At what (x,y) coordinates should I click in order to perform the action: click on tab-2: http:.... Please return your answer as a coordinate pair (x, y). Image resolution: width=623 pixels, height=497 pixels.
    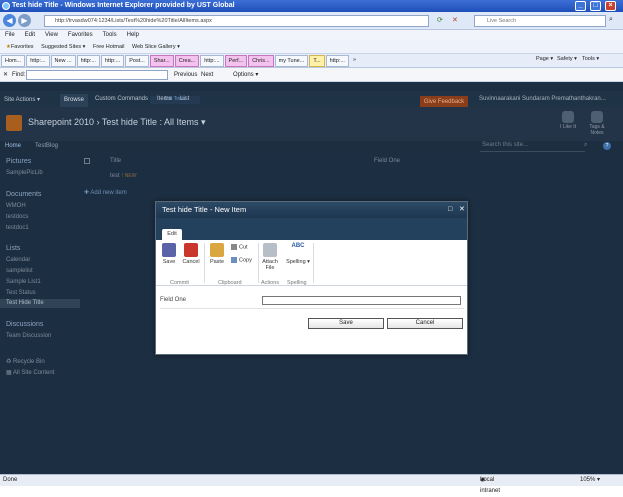
    Looking at the image, I should click on (38, 61).